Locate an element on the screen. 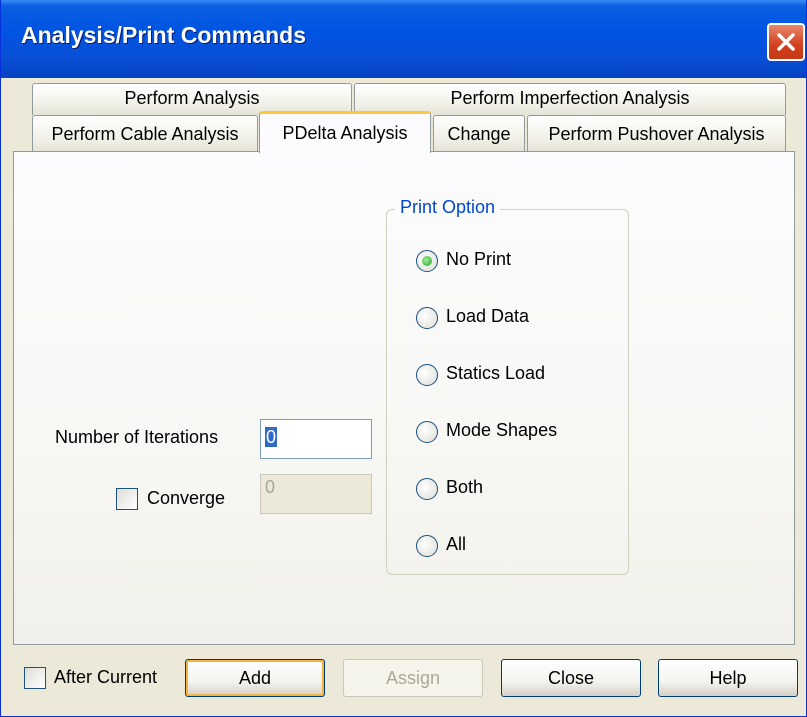 This screenshot has height=717, width=807. radio-all is located at coordinates (427, 546).